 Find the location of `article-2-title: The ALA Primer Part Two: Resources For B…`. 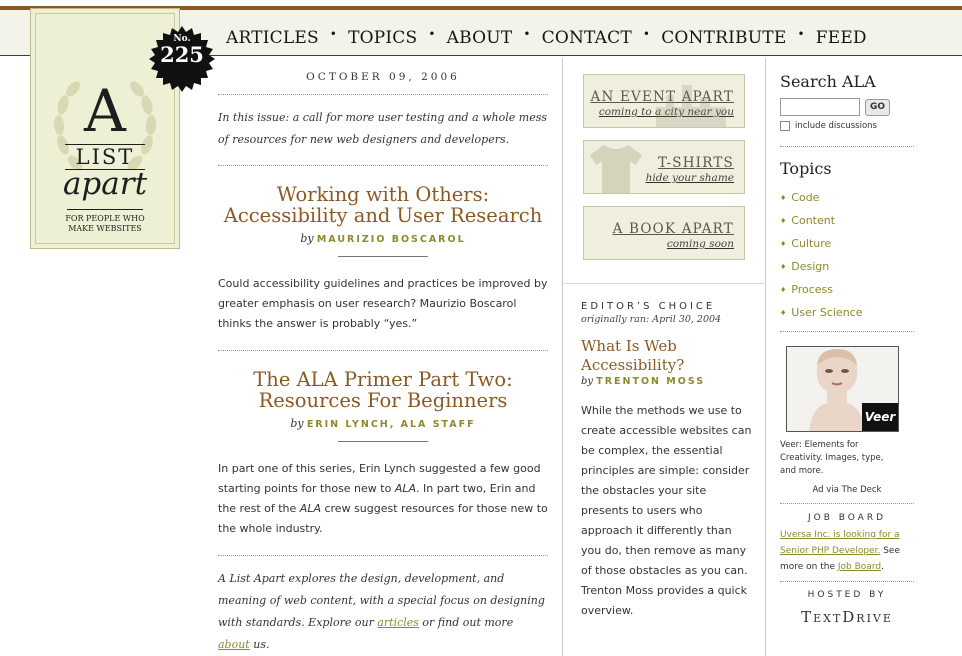

article-2-title: The ALA Primer Part Two: Resources For B… is located at coordinates (383, 390).